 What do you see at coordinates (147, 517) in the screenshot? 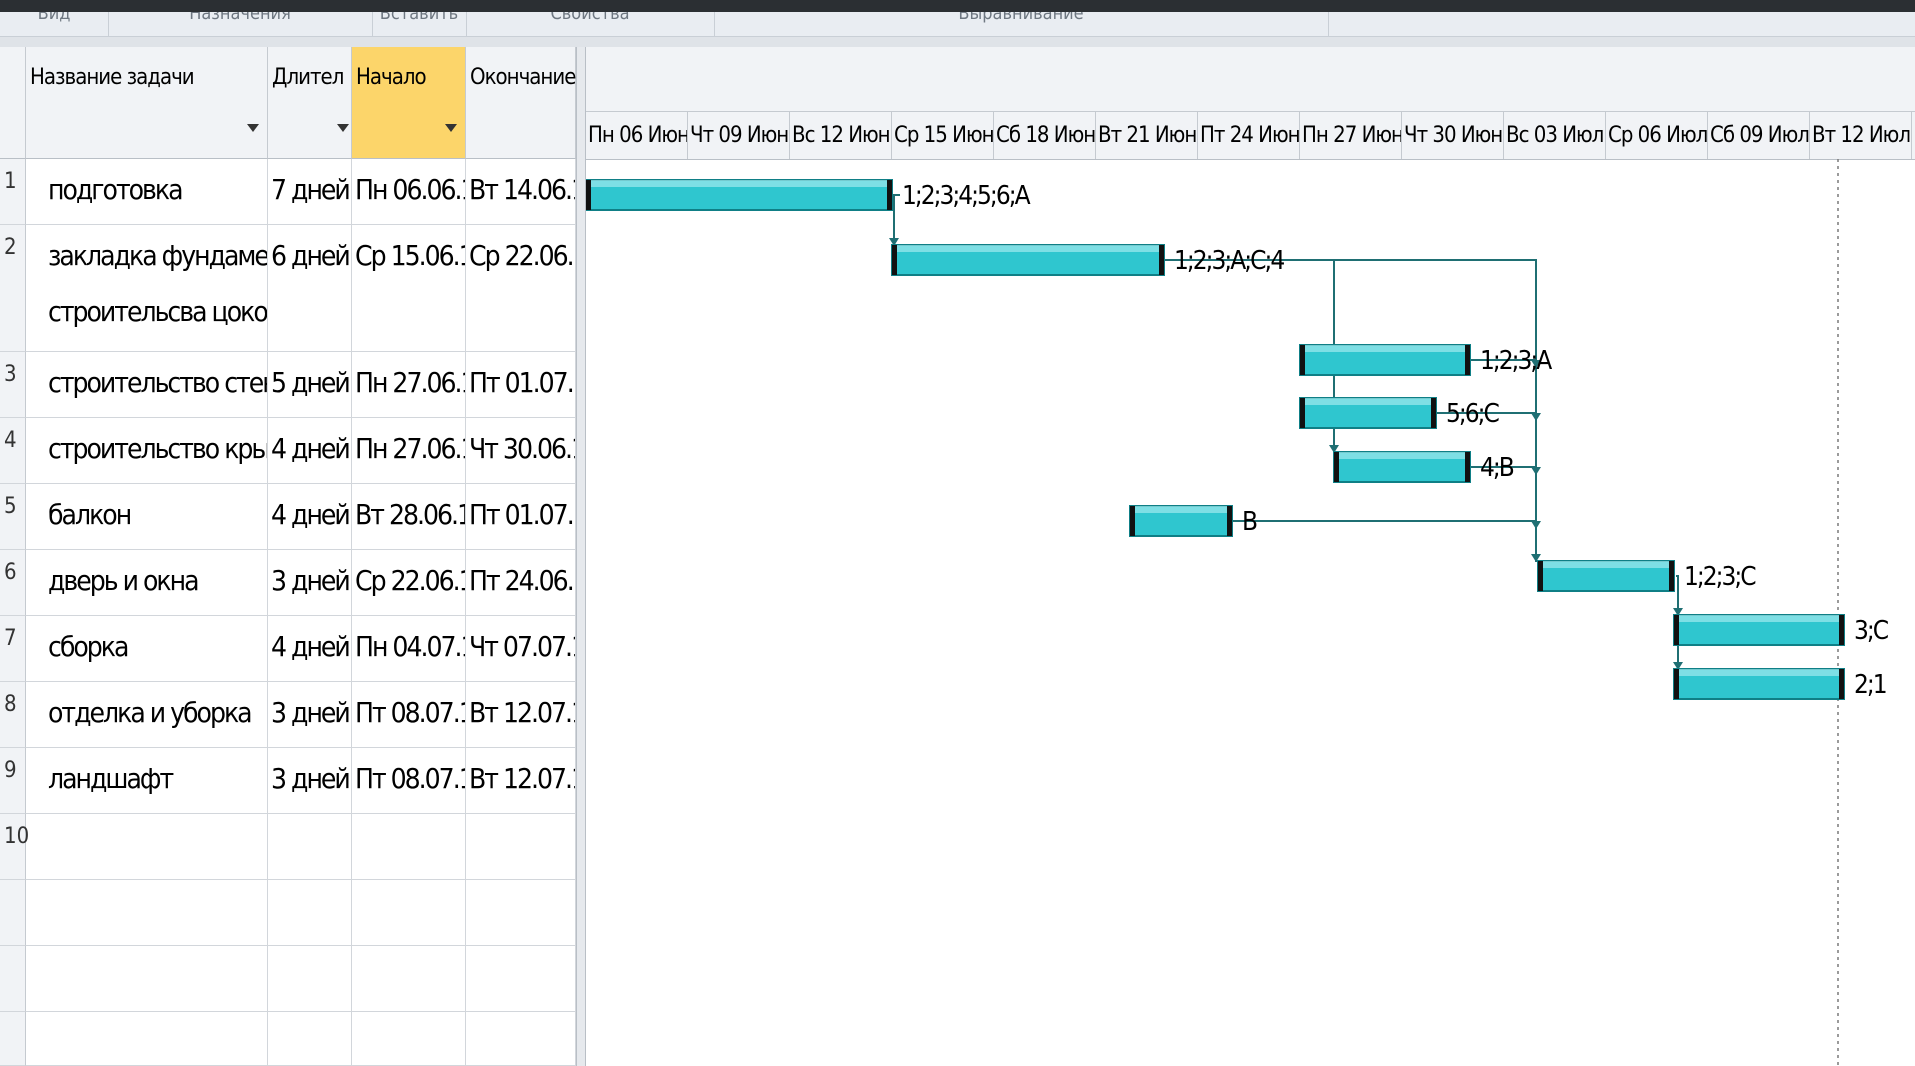
I see `cell-name: балкон` at bounding box center [147, 517].